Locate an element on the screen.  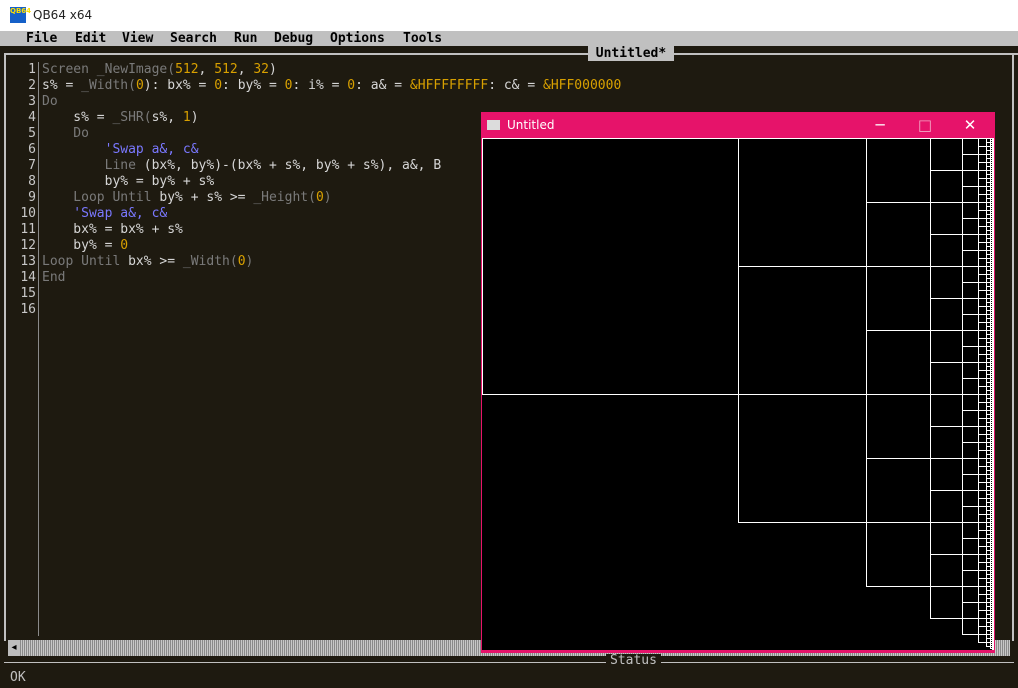
minimize-button: ─ is located at coordinates (880, 125).